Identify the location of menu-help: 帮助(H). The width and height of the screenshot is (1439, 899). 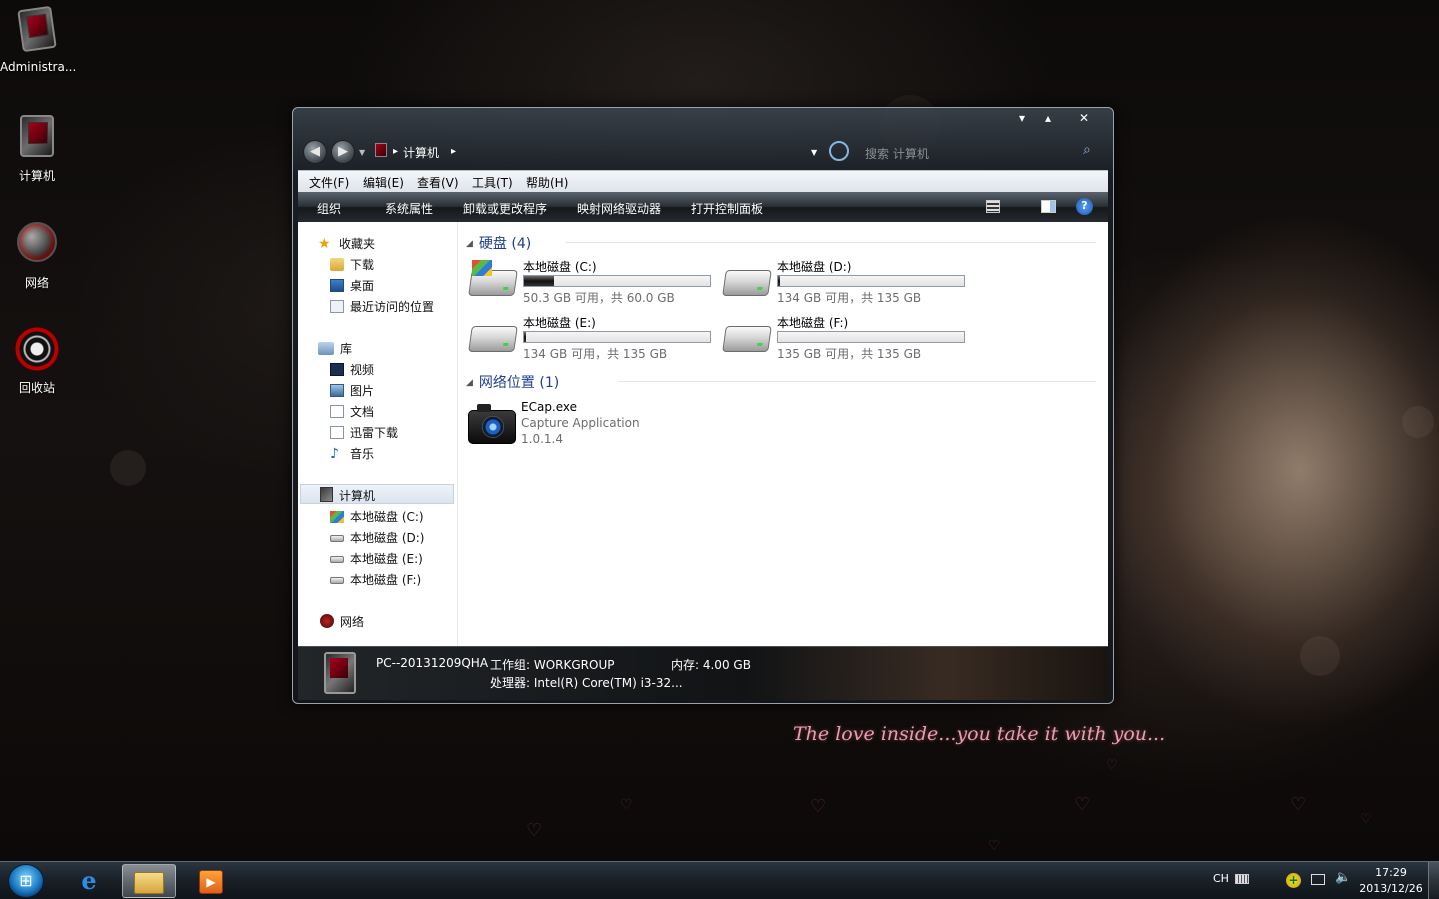
(547, 182).